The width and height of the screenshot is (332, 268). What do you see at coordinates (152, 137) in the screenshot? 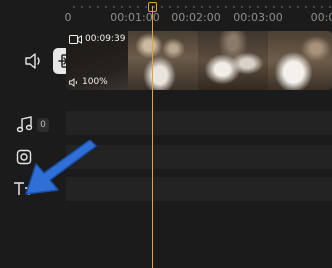
I see `playhead-line` at bounding box center [152, 137].